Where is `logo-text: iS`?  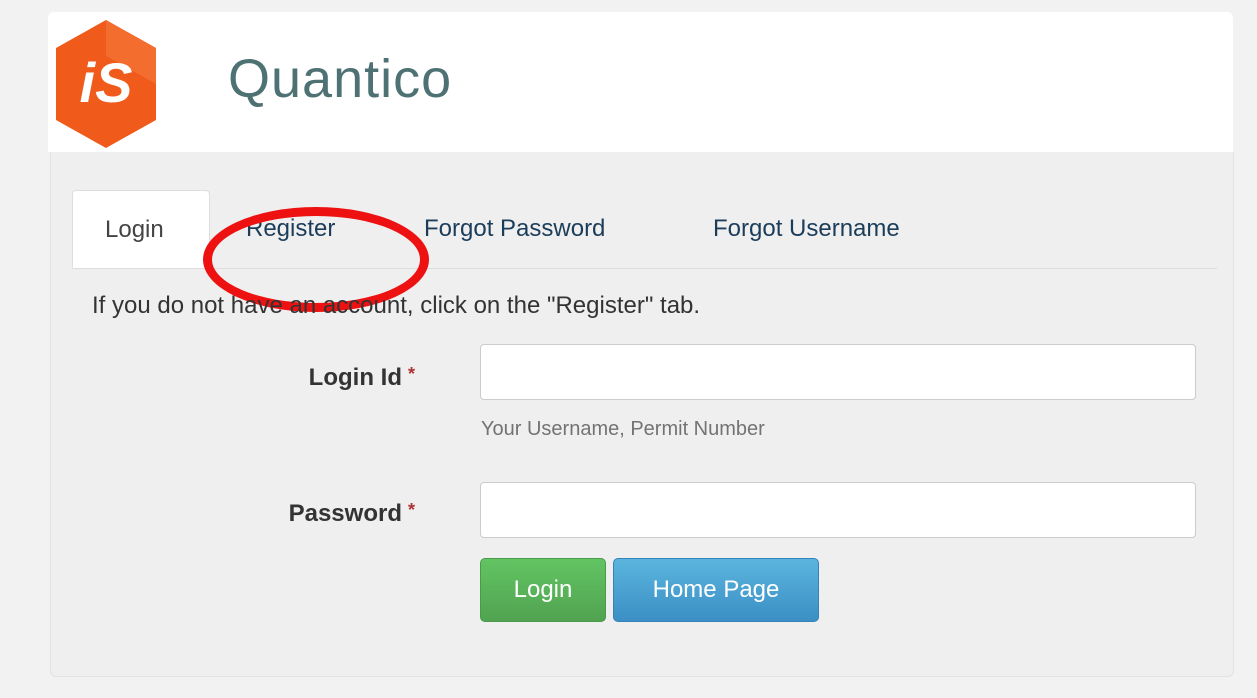 logo-text: iS is located at coordinates (106, 82).